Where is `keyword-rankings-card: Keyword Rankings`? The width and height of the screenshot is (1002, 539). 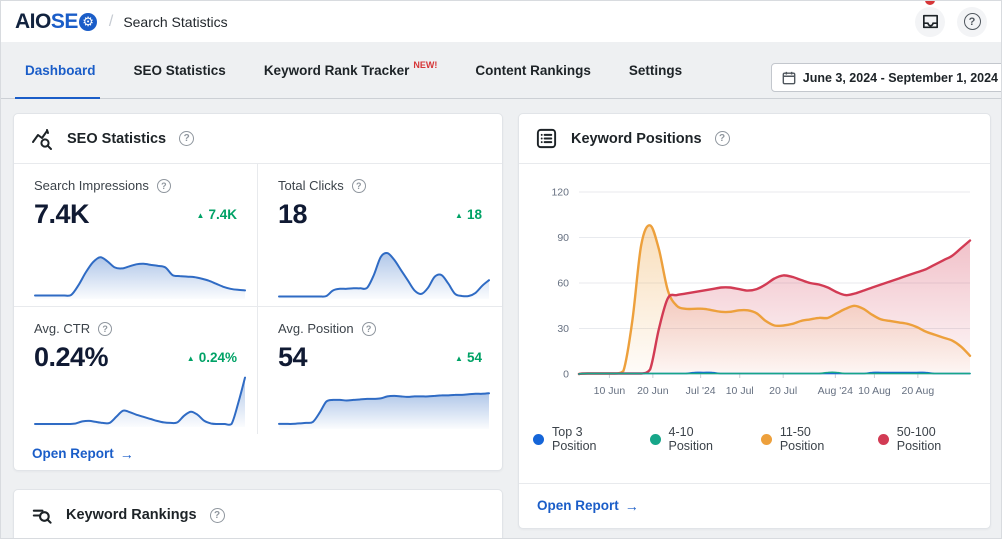 keyword-rankings-card: Keyword Rankings is located at coordinates (258, 513).